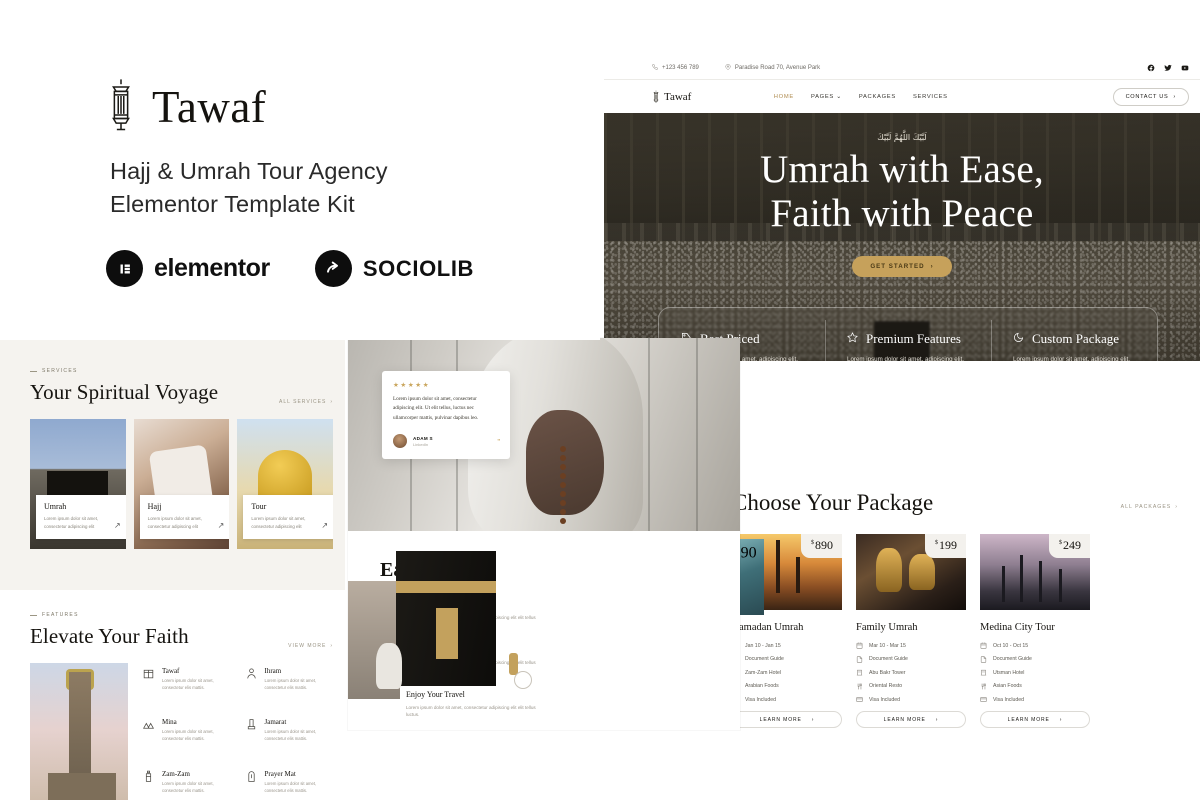 This screenshot has width=1200, height=800. What do you see at coordinates (911, 645) in the screenshot?
I see `package-feature: Mar 10 - Mar 15` at bounding box center [911, 645].